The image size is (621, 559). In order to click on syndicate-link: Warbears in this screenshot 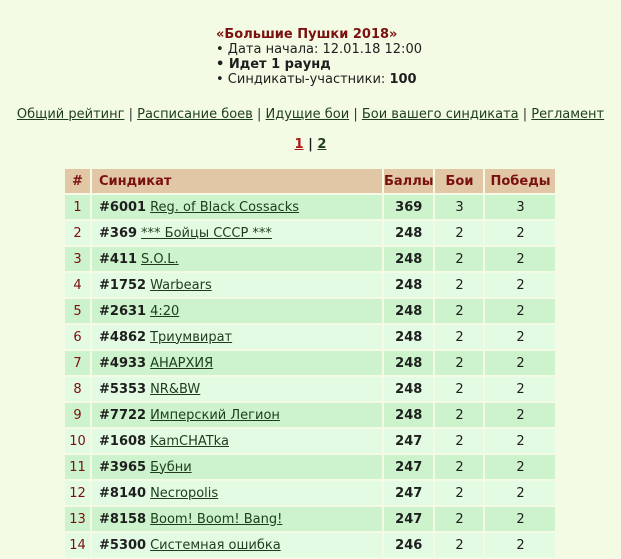, I will do `click(181, 285)`.